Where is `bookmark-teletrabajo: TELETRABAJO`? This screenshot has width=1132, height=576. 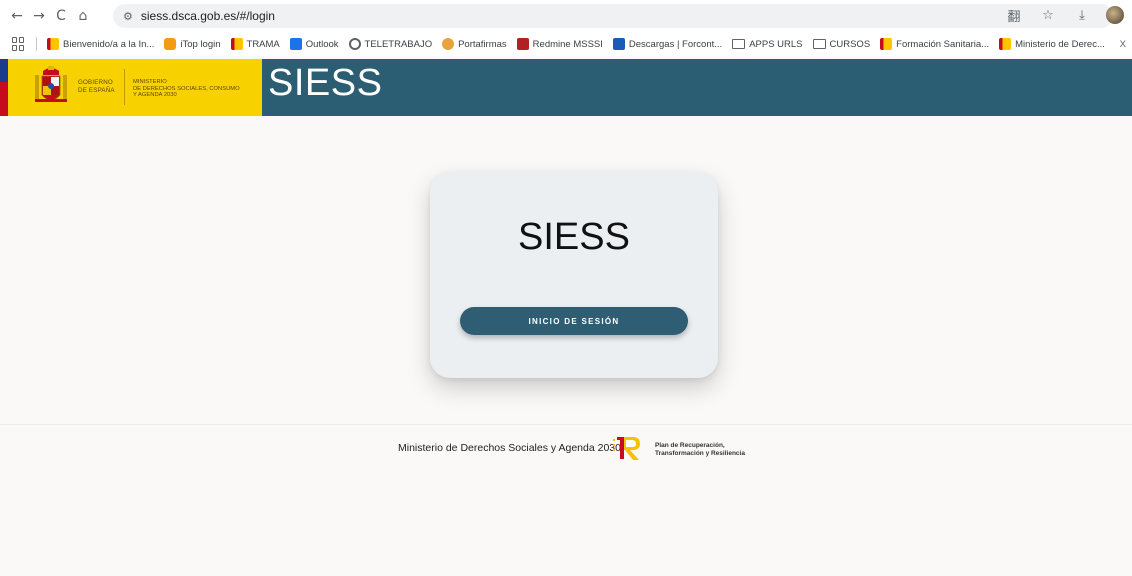 bookmark-teletrabajo: TELETRABAJO is located at coordinates (390, 44).